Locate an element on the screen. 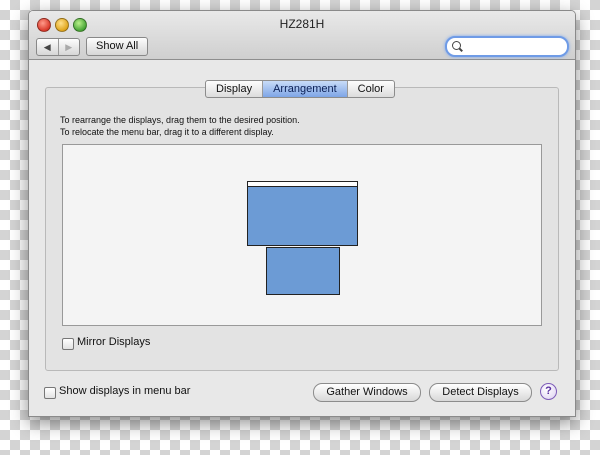 This screenshot has width=600, height=455. window-title: HZ281H is located at coordinates (302, 24).